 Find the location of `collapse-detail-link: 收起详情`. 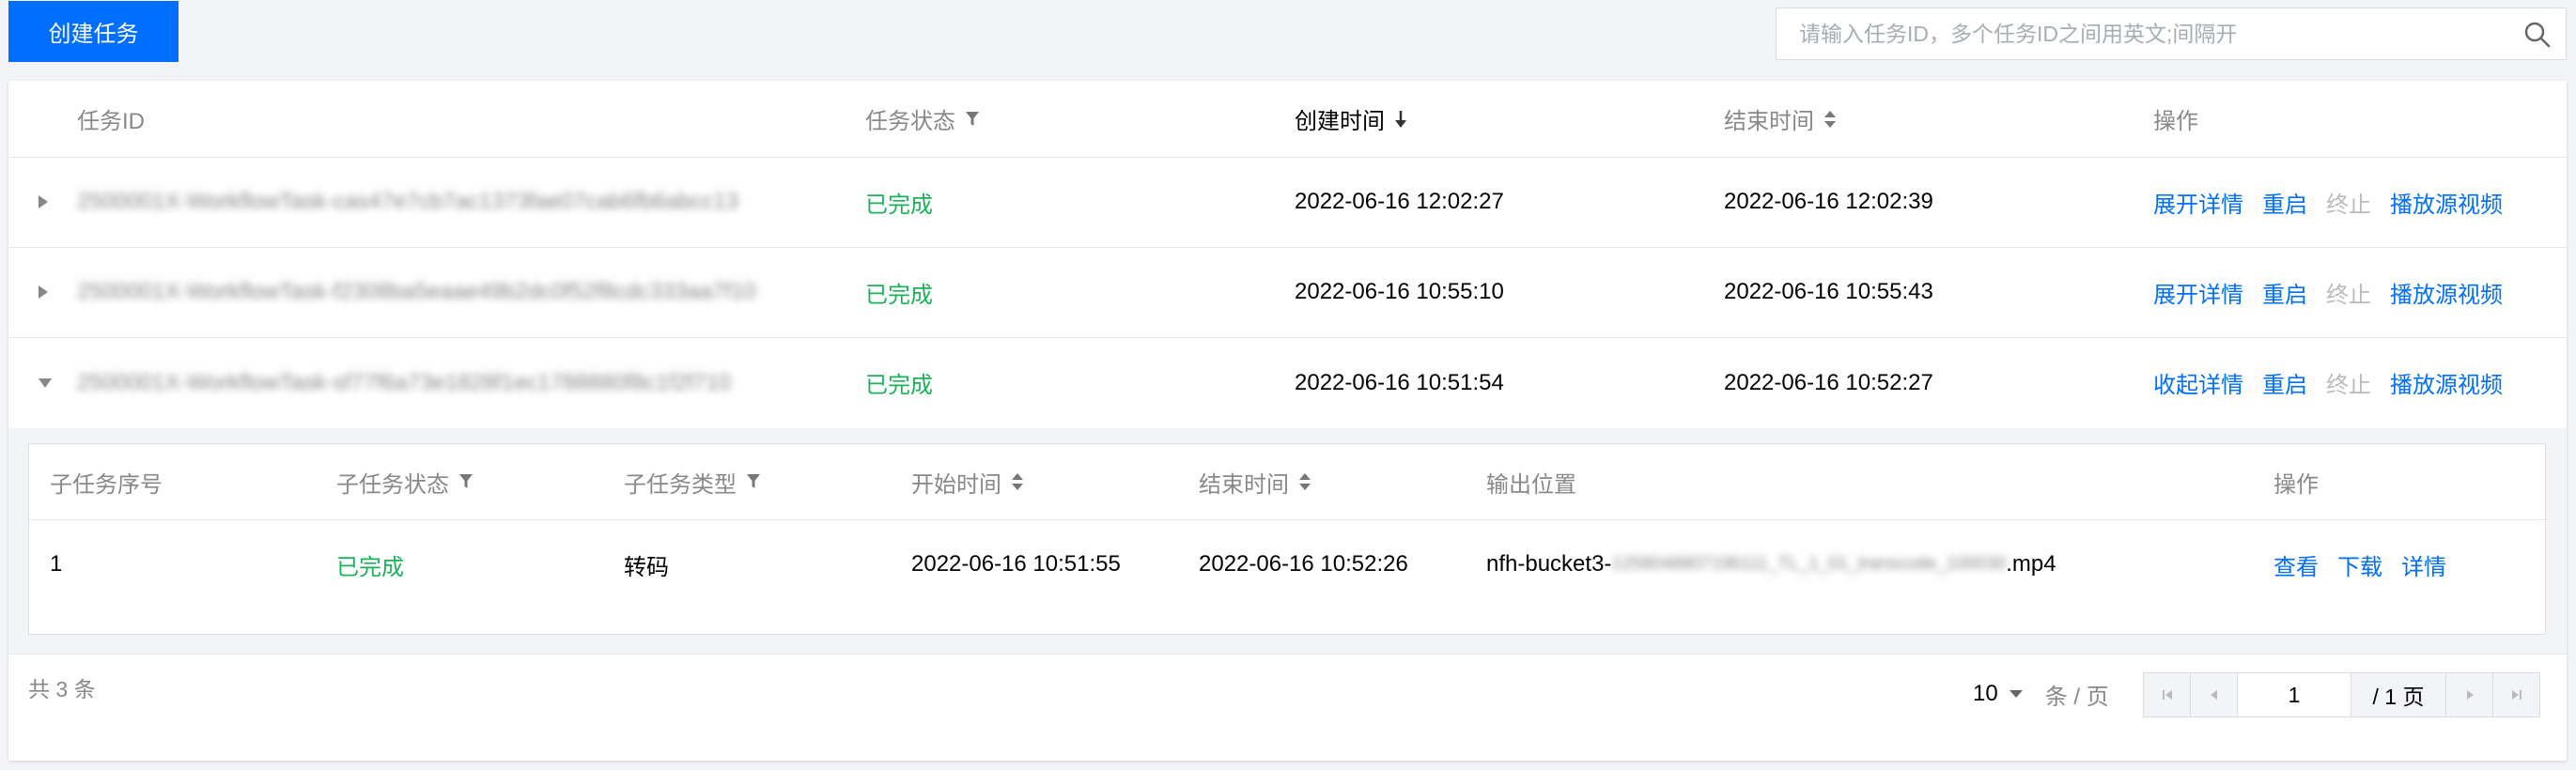

collapse-detail-link: 收起详情 is located at coordinates (2198, 382).